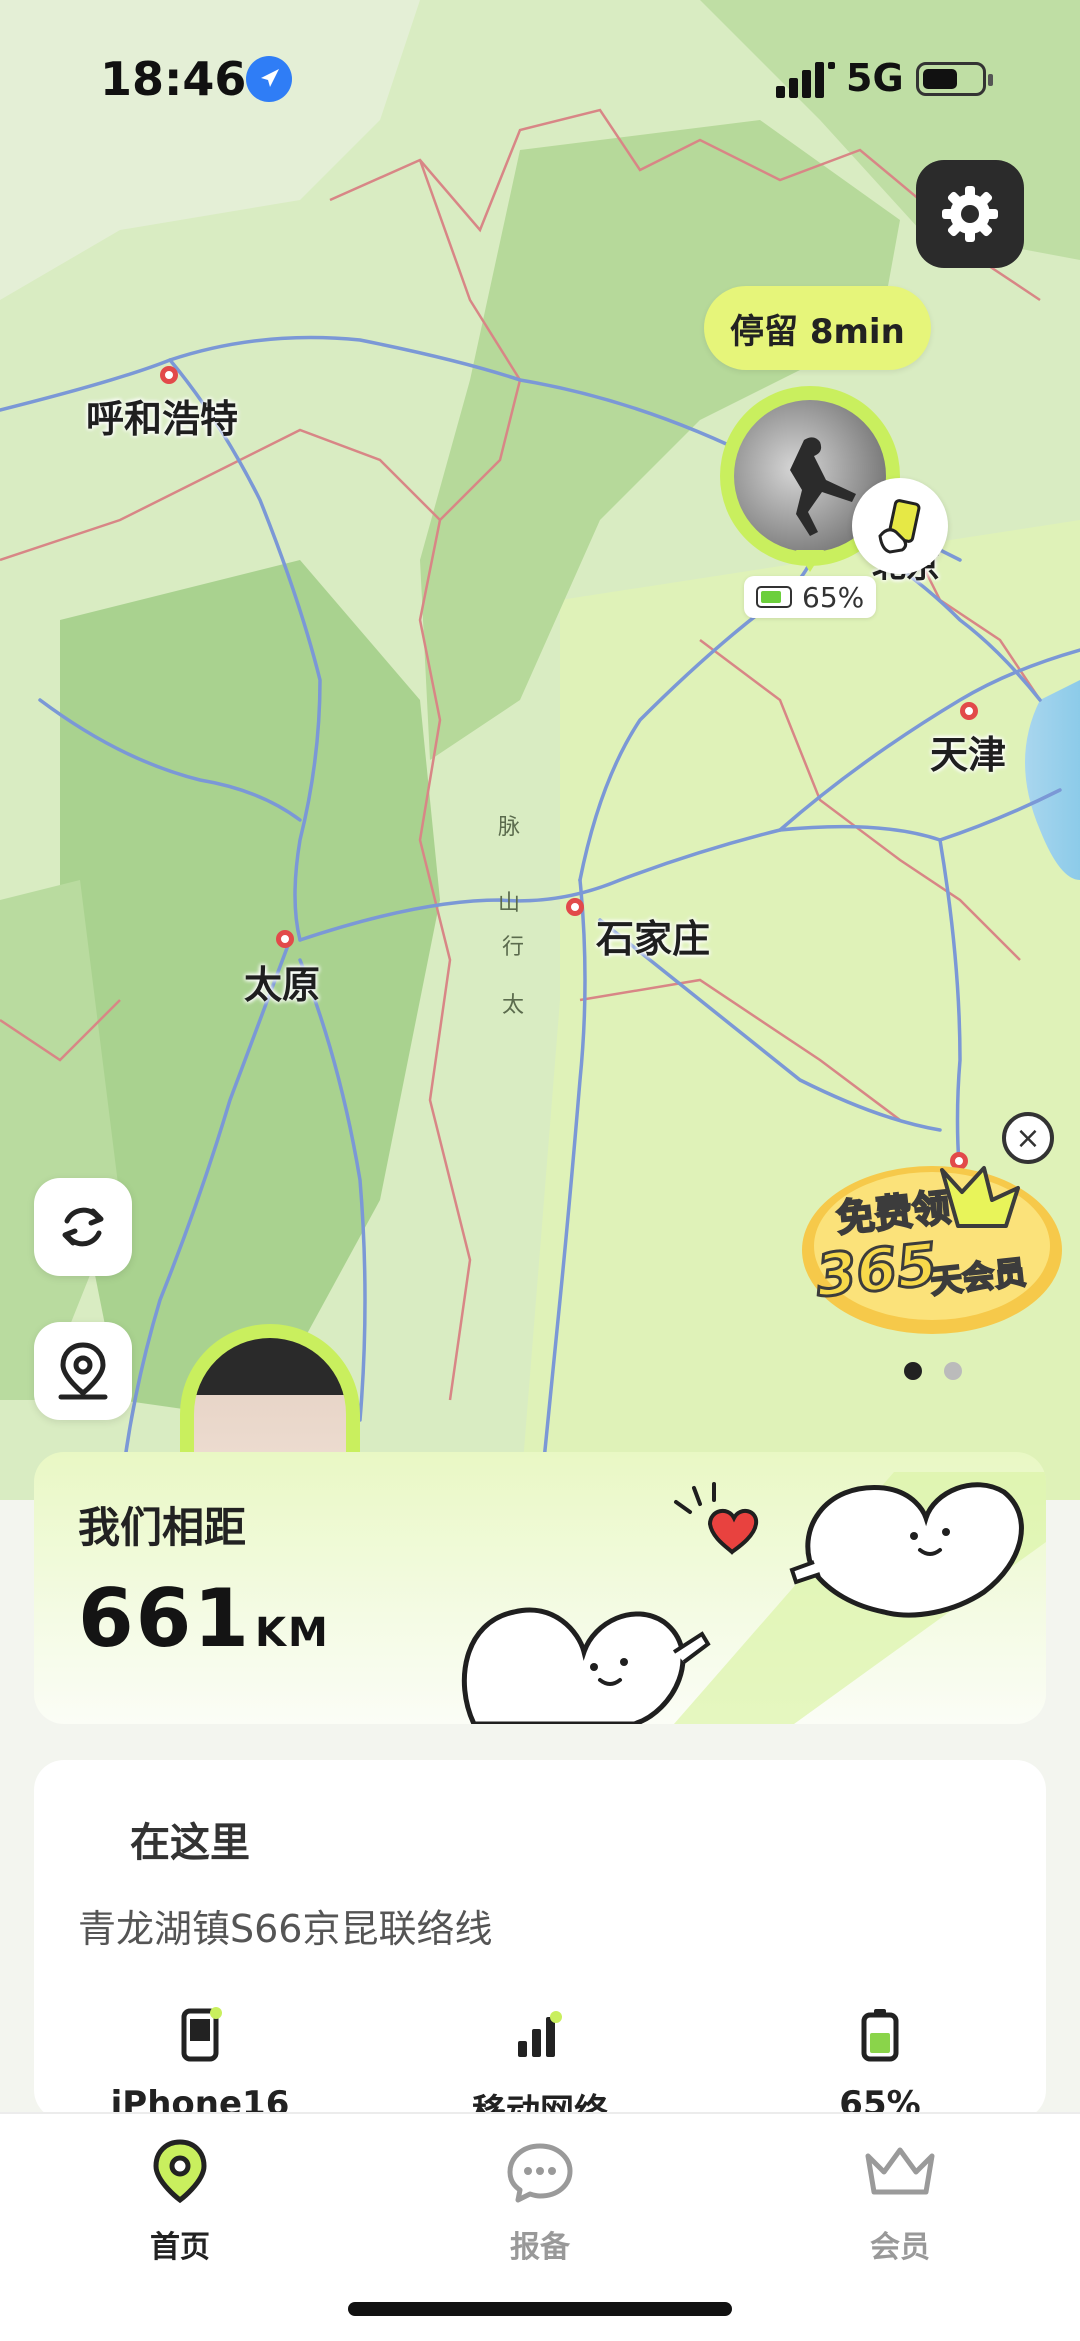 The image size is (1080, 2341). I want to click on locate-me-button, so click(83, 1371).